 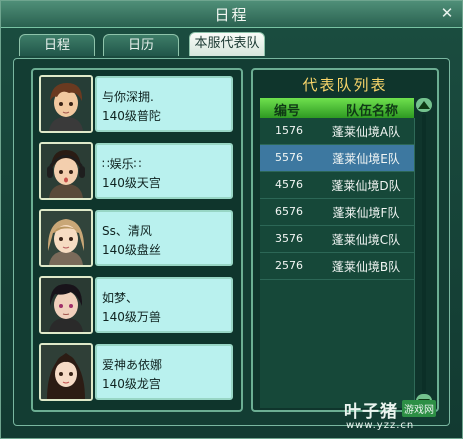 I want to click on member-name: Ss、清风, so click(x=127, y=231).